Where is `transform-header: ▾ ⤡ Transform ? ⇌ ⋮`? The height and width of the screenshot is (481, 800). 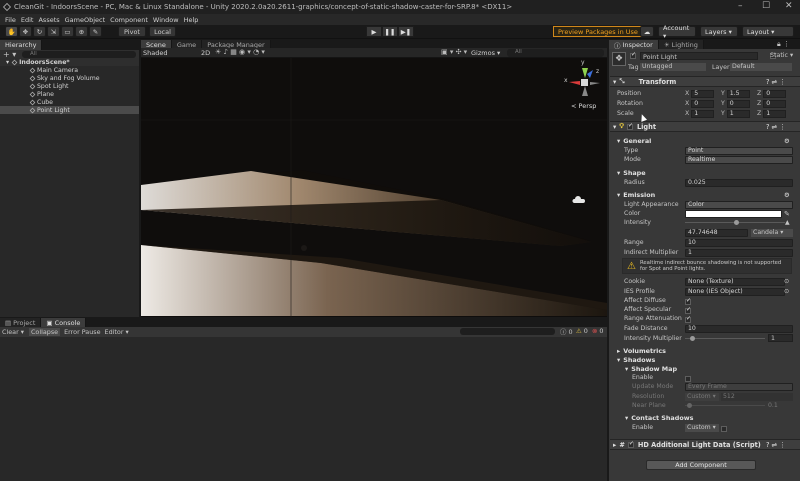 transform-header: ▾ ⤡ Transform ? ⇌ ⋮ is located at coordinates (705, 81).